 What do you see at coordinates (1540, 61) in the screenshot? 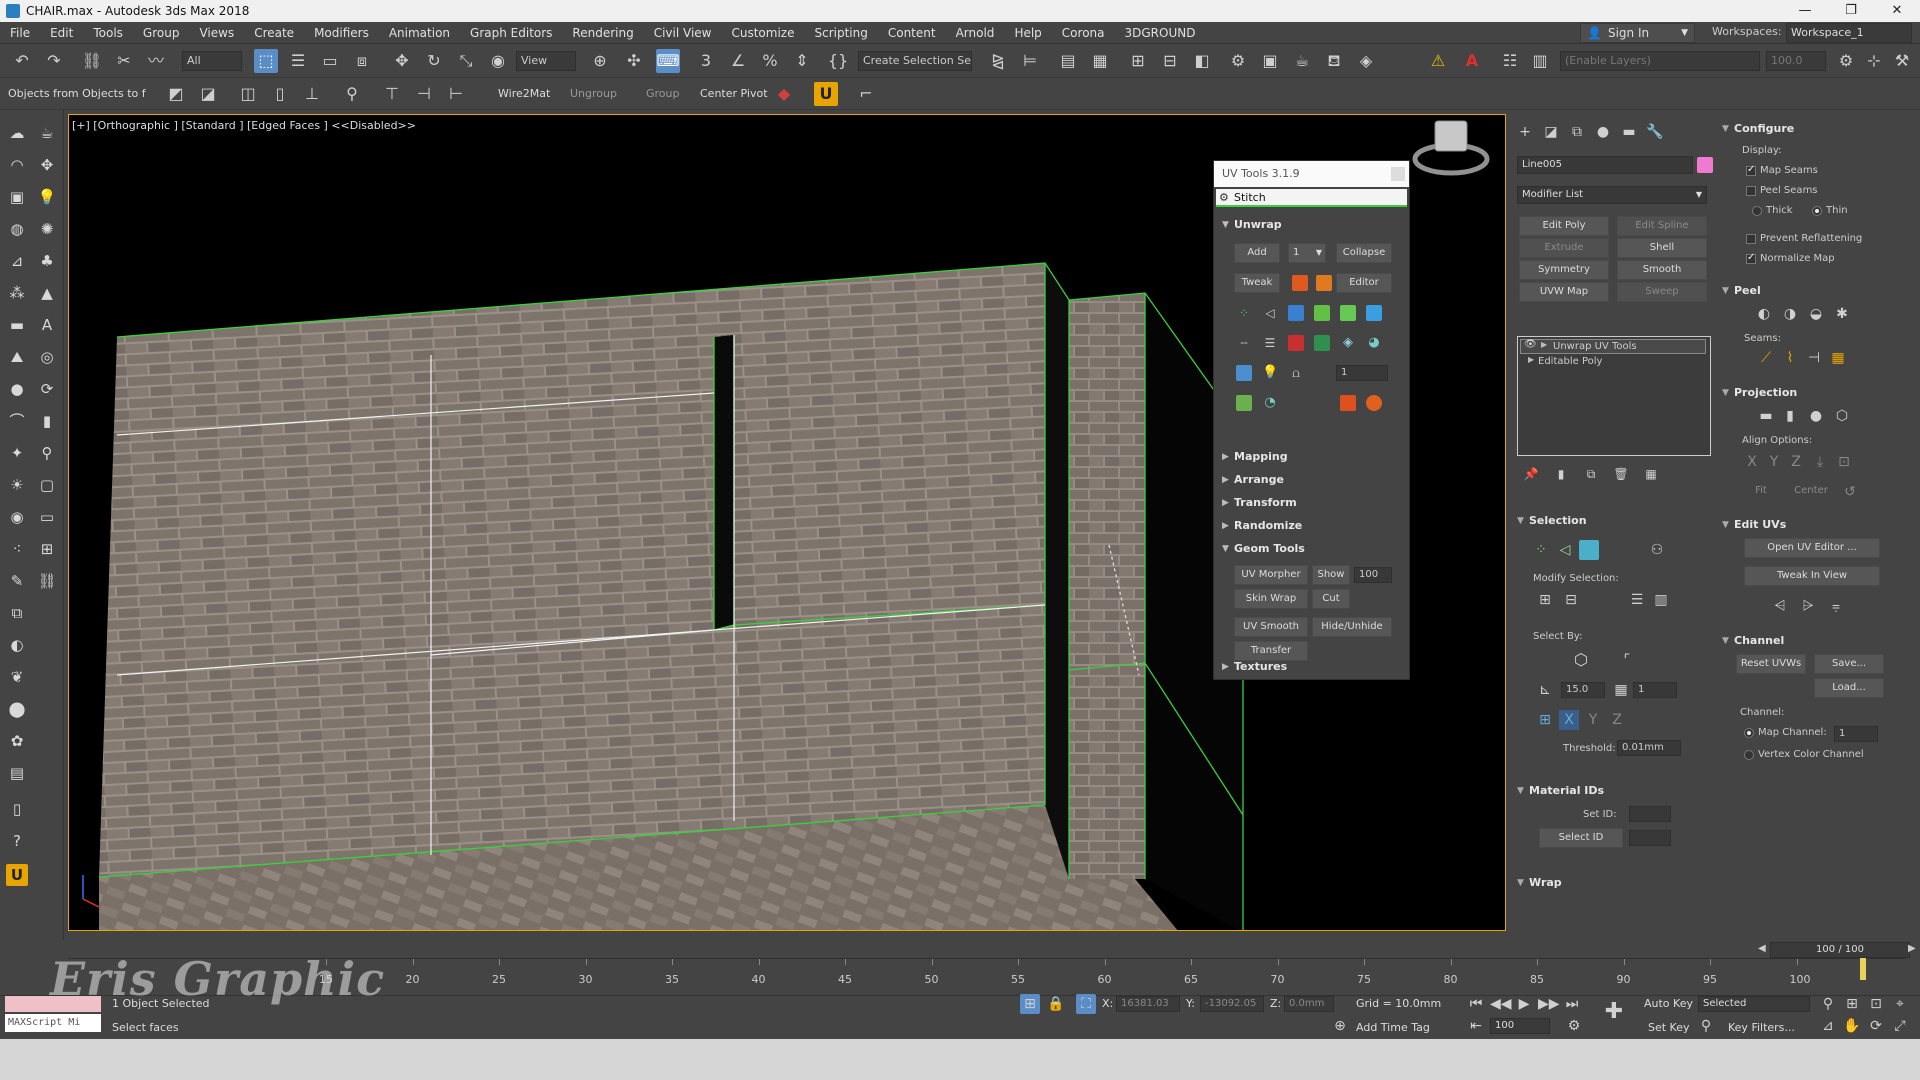
I see `layer-manager-icon: ▥` at bounding box center [1540, 61].